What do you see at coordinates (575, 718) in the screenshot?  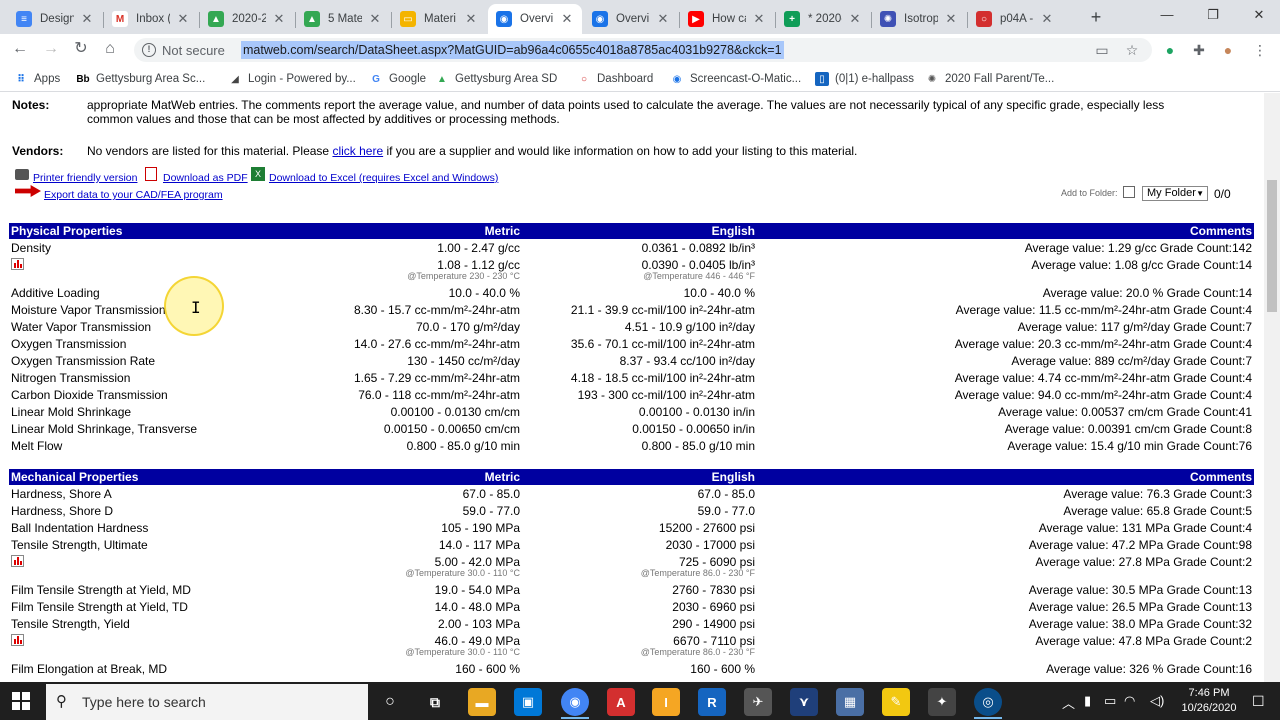 I see `chrome-active-indicator` at bounding box center [575, 718].